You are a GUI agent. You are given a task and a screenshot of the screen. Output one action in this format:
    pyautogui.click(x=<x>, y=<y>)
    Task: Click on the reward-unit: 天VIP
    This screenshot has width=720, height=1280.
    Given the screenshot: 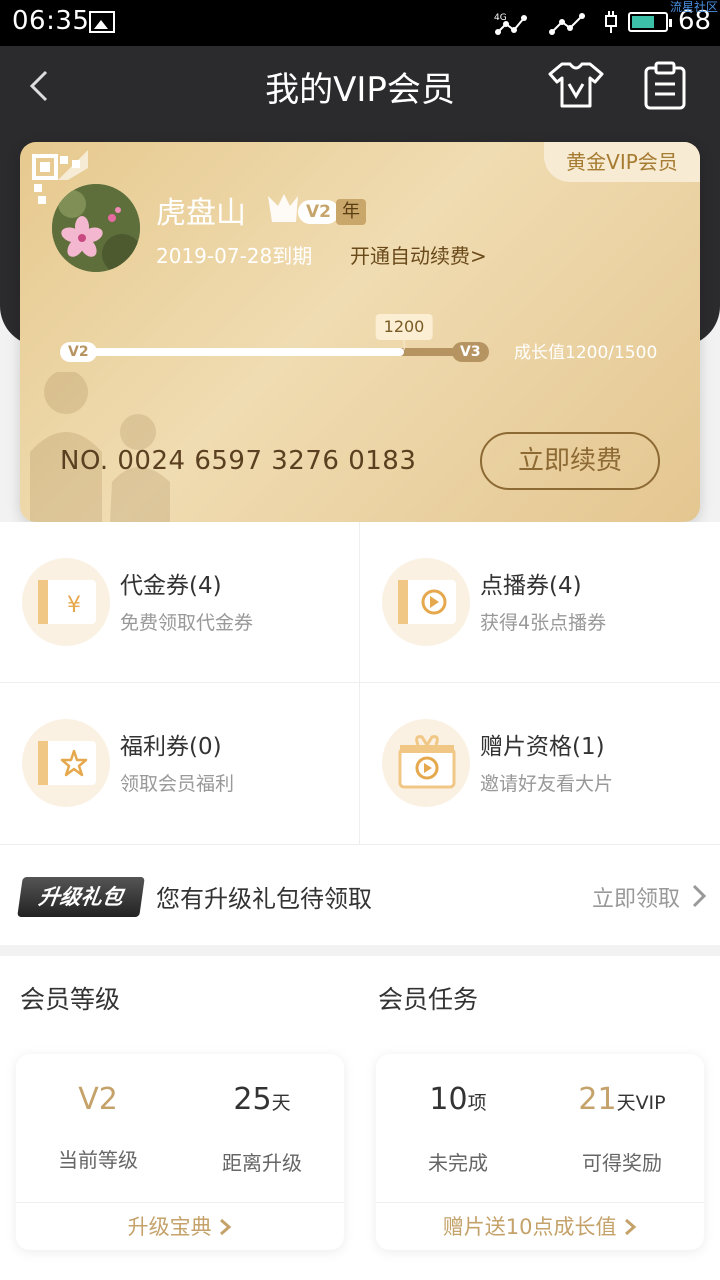 What is the action you would take?
    pyautogui.click(x=641, y=1103)
    